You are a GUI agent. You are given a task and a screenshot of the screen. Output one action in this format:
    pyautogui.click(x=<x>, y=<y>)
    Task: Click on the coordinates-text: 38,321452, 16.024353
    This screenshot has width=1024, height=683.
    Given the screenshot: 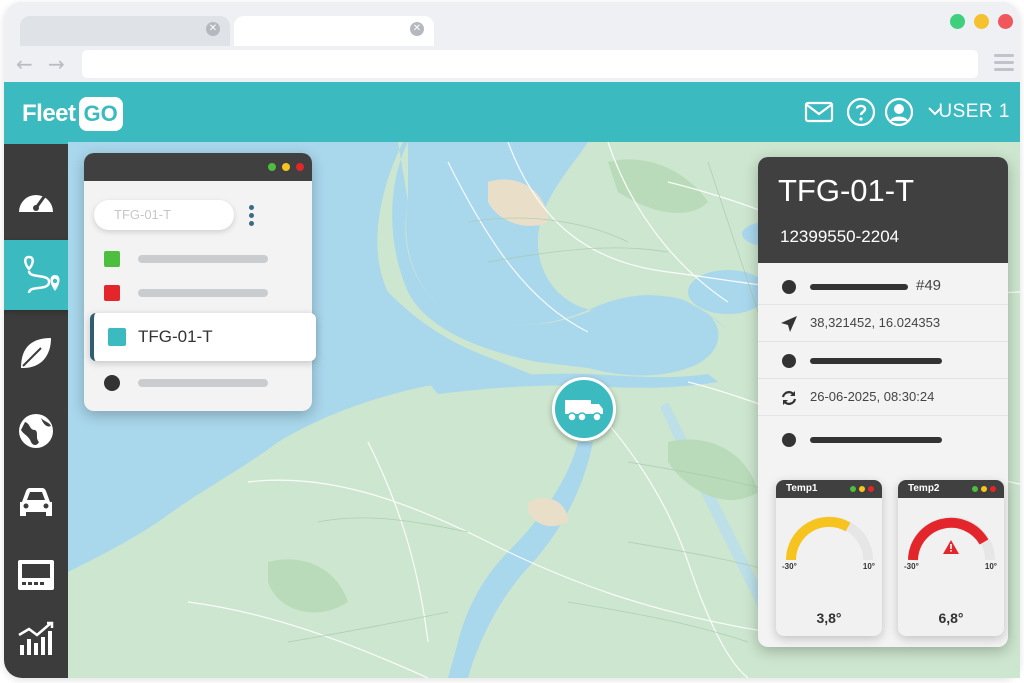 What is the action you would take?
    pyautogui.click(x=875, y=322)
    